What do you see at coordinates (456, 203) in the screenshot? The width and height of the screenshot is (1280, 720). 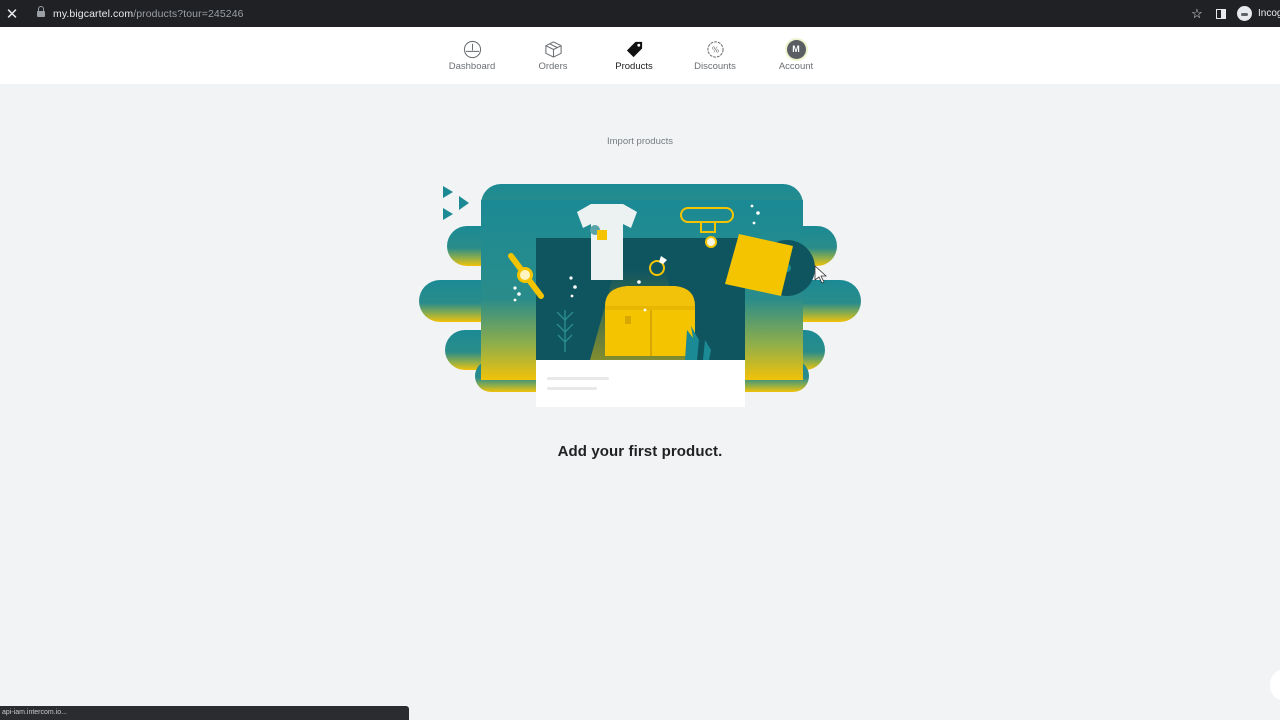 I see `fish-icon` at bounding box center [456, 203].